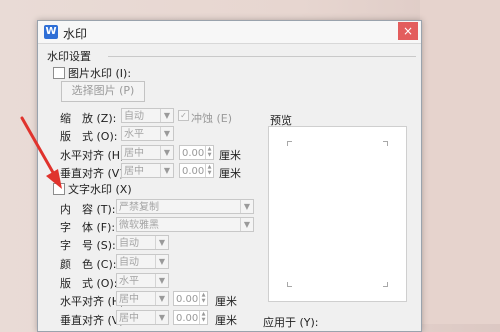  What do you see at coordinates (54, 179) in the screenshot?
I see `arrow-head-icon` at bounding box center [54, 179].